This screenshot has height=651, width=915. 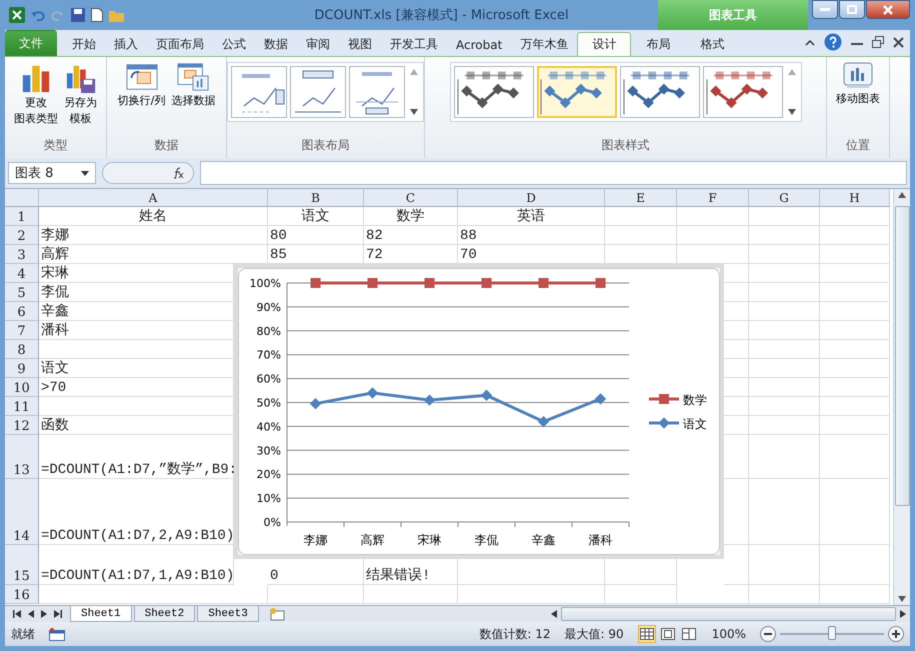 I want to click on folder-icon, so click(x=117, y=15).